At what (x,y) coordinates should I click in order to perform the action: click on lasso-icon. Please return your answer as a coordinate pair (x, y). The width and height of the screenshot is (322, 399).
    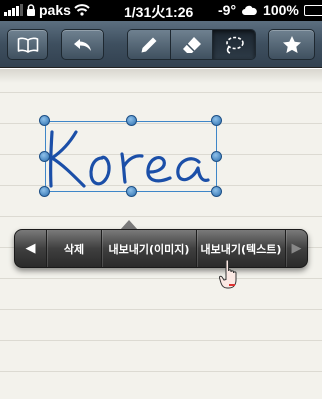
    Looking at the image, I should click on (235, 45).